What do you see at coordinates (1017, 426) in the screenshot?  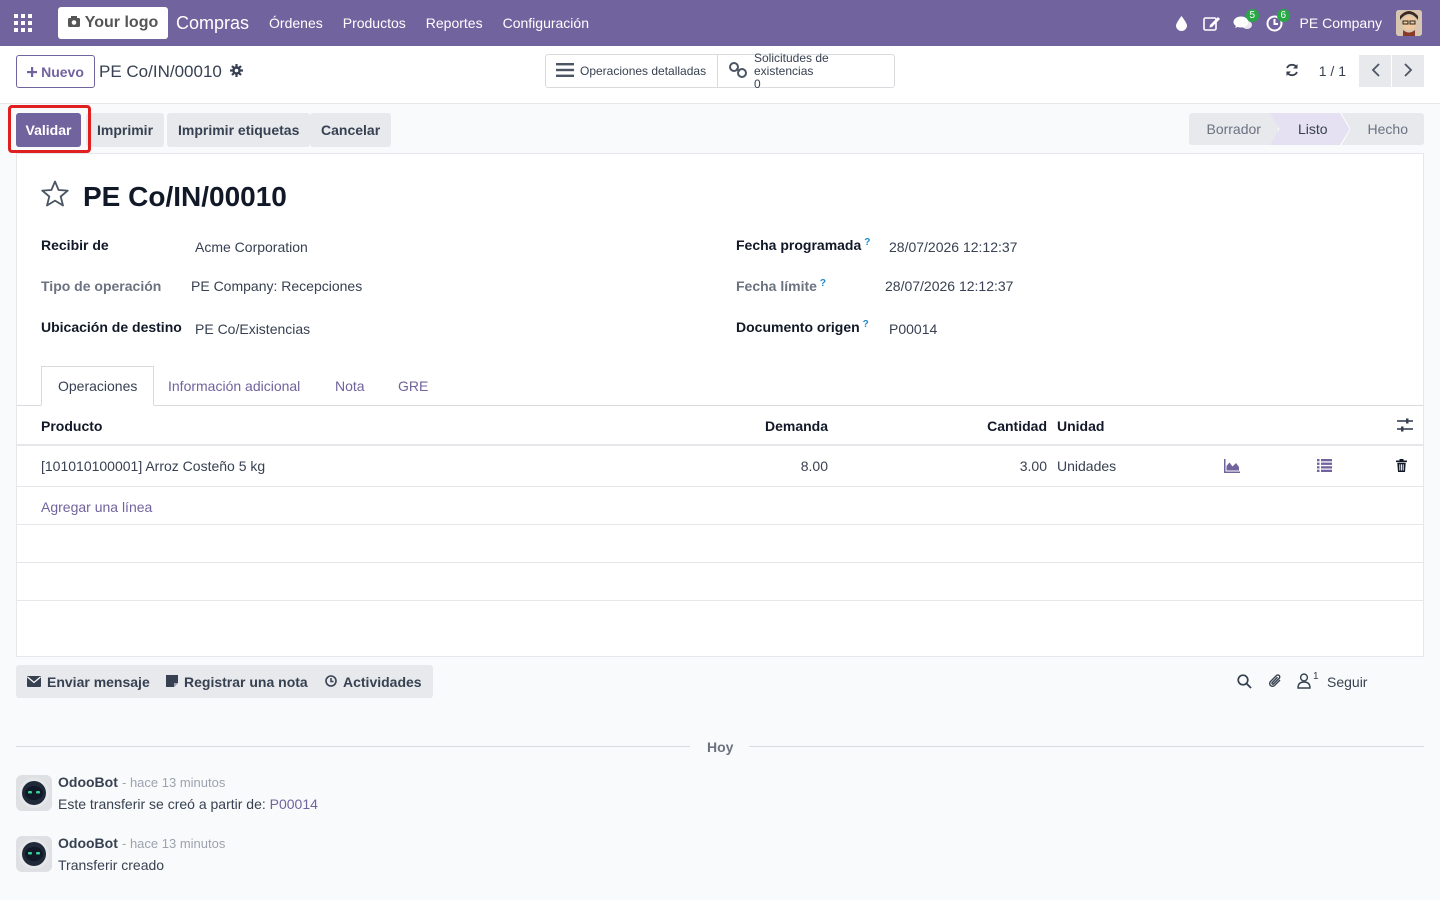 I see `col-quantity: Cantidad` at bounding box center [1017, 426].